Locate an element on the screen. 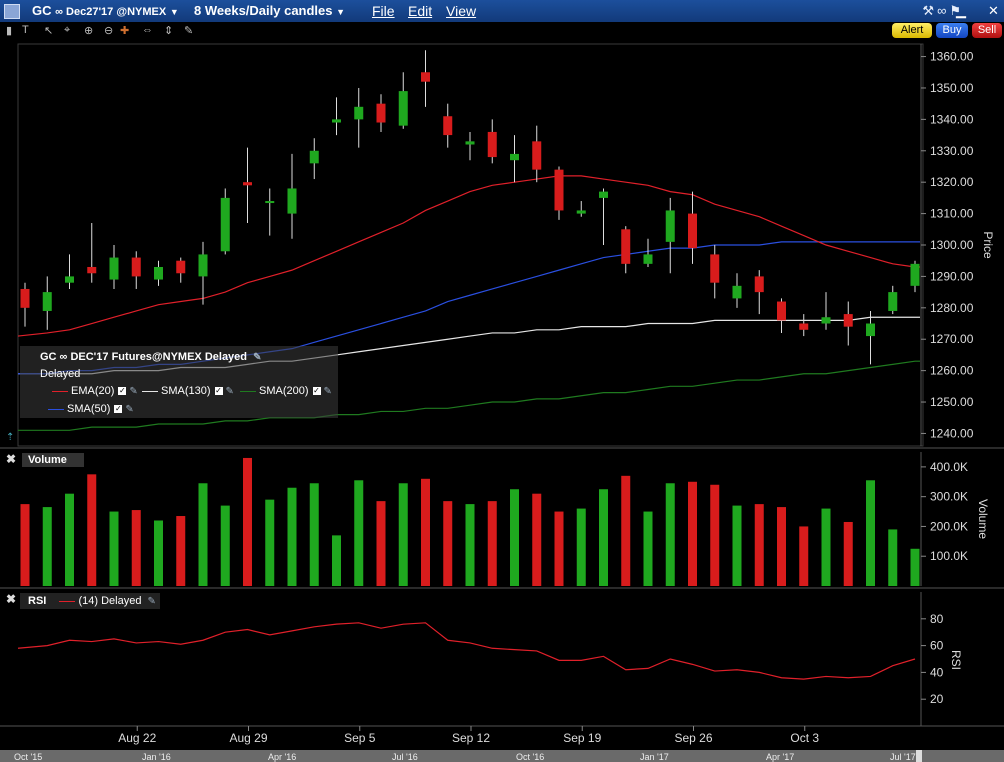 This screenshot has height=762, width=1004. legend-item-sma200: SMA(200) ✓ ✎ is located at coordinates (286, 391).